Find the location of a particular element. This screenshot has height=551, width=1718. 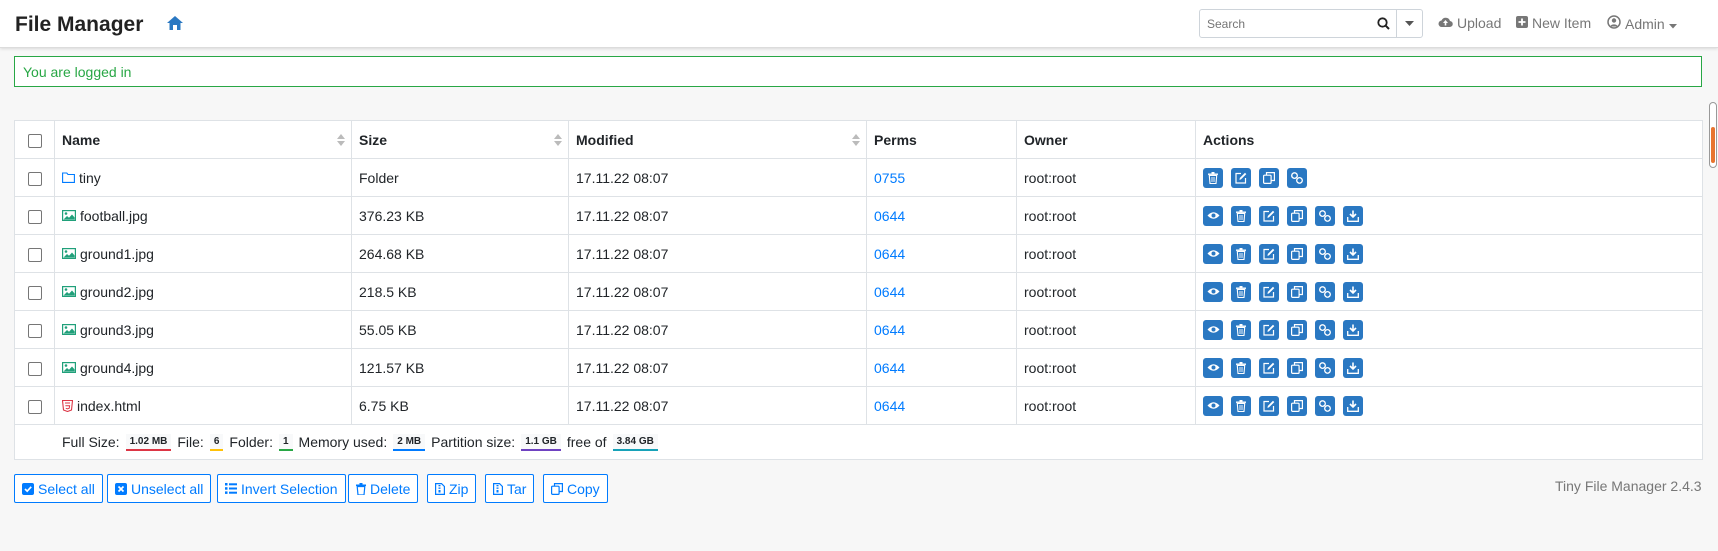

perms-link: 0755 is located at coordinates (889, 178).